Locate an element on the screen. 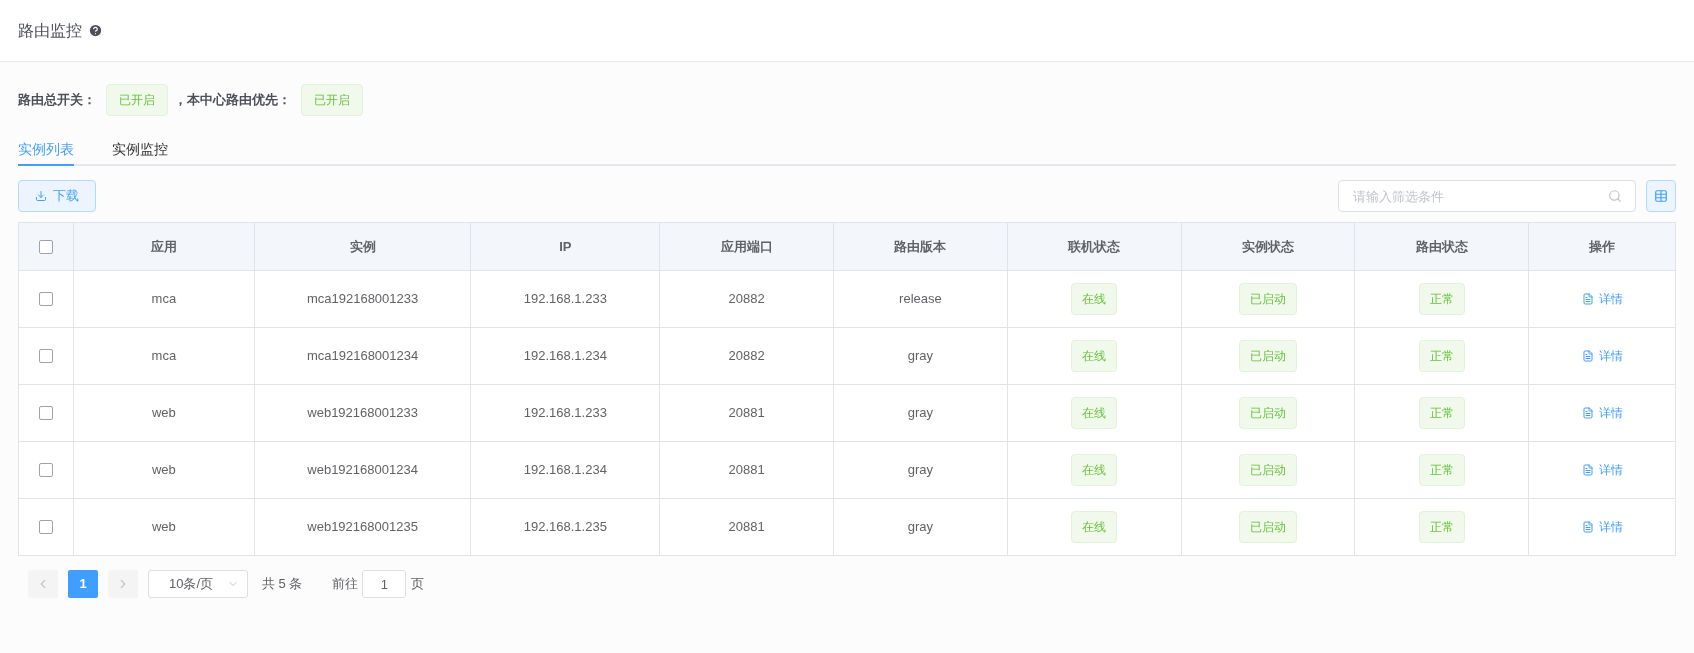 The width and height of the screenshot is (1694, 653). goto-label: 前往 is located at coordinates (345, 584).